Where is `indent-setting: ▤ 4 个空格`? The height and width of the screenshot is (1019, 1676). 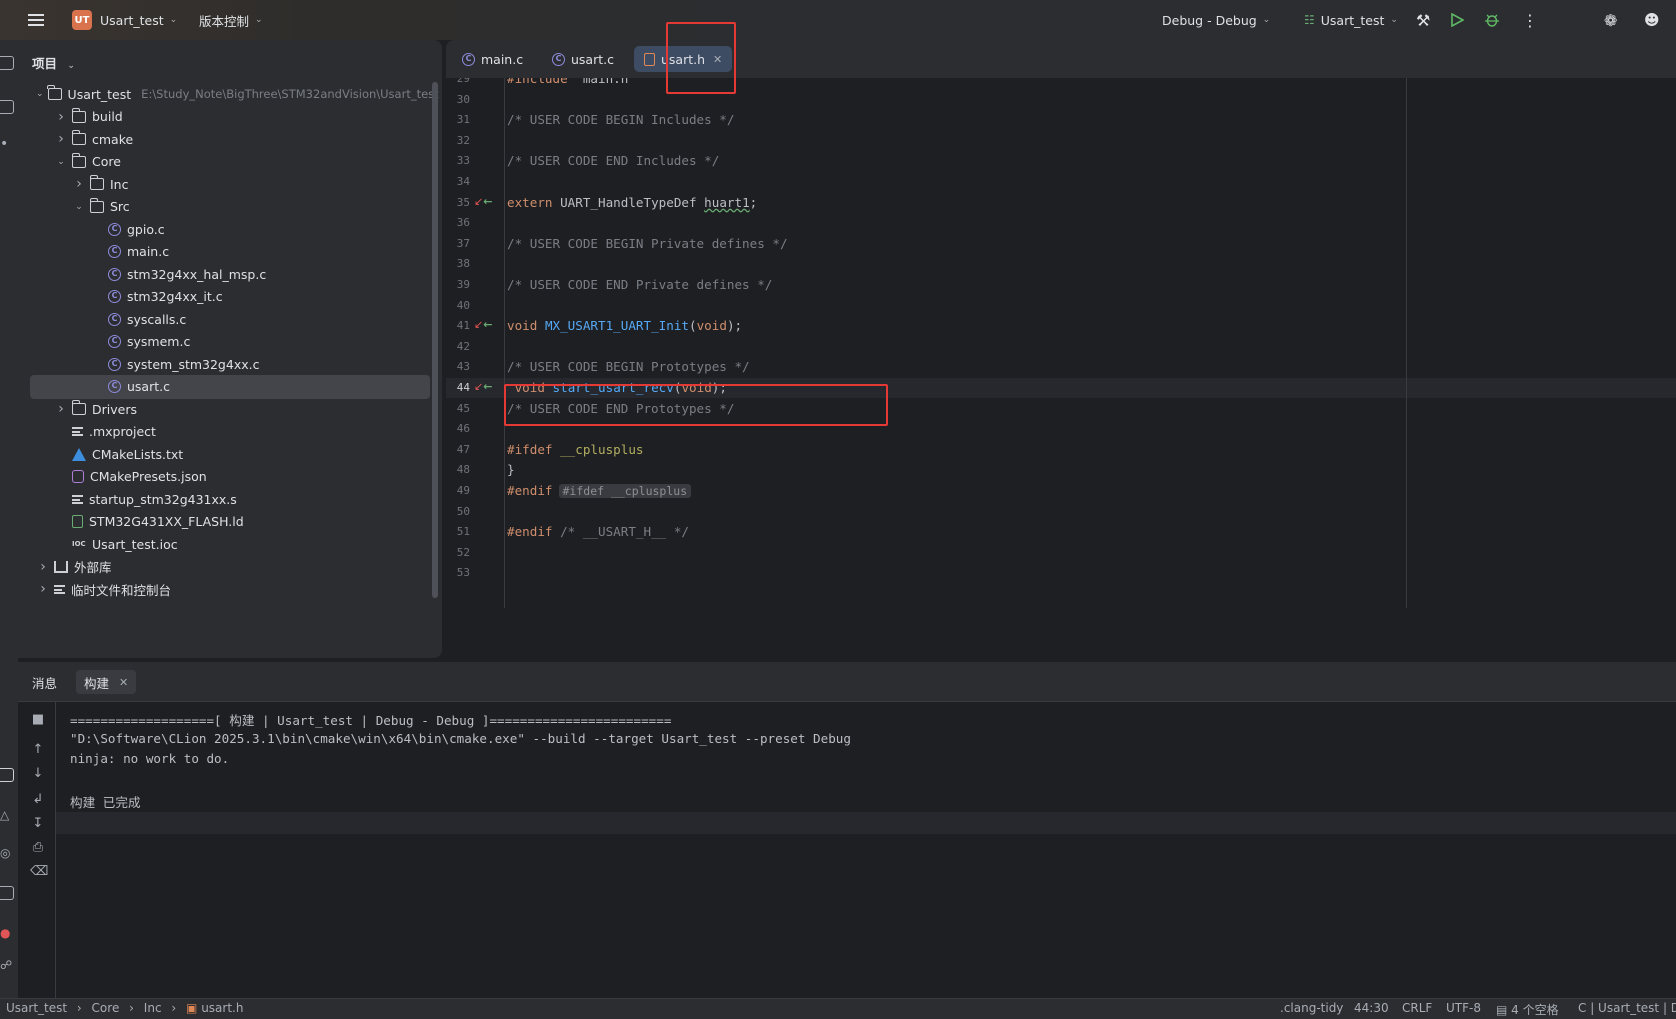 indent-setting: ▤ 4 个空格 is located at coordinates (1527, 1009).